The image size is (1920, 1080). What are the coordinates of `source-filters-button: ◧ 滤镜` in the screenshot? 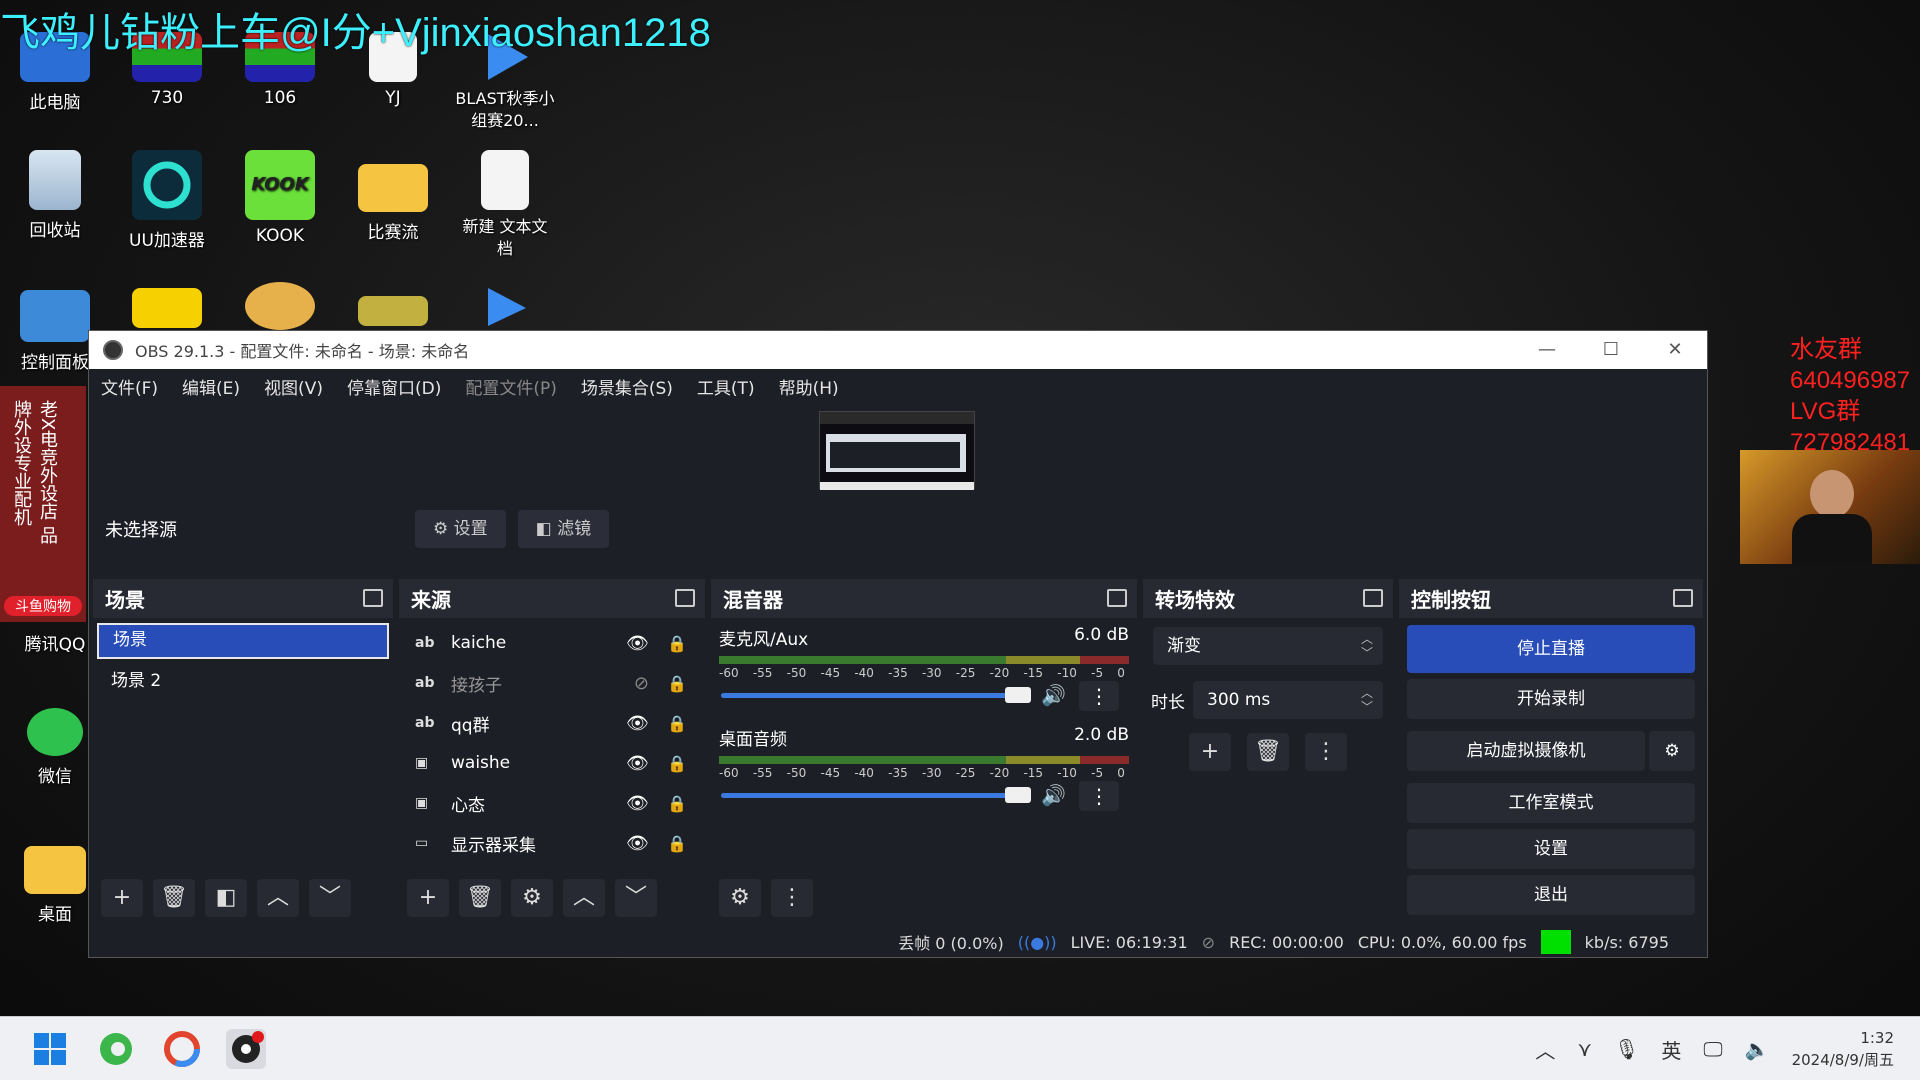 It's located at (563, 529).